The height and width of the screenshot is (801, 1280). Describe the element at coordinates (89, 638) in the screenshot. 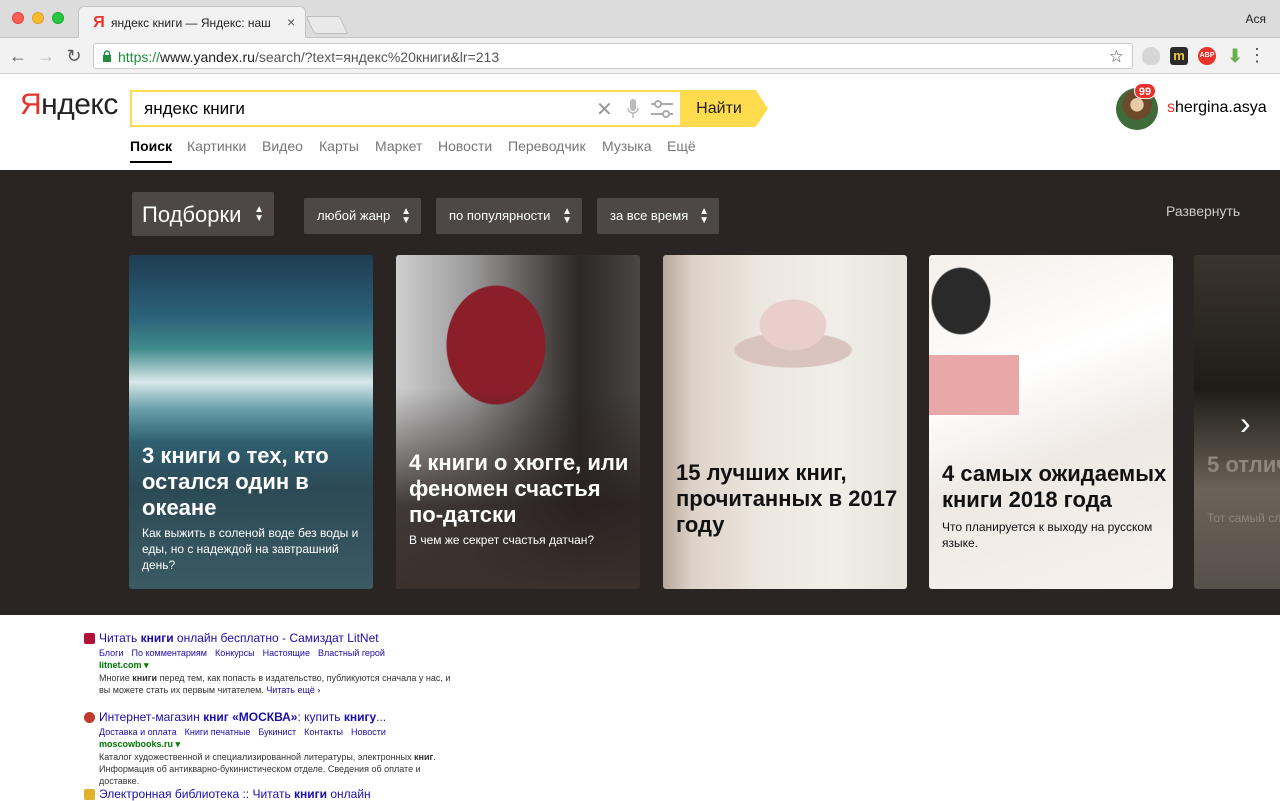

I see `litnet-favicon-icon` at that location.